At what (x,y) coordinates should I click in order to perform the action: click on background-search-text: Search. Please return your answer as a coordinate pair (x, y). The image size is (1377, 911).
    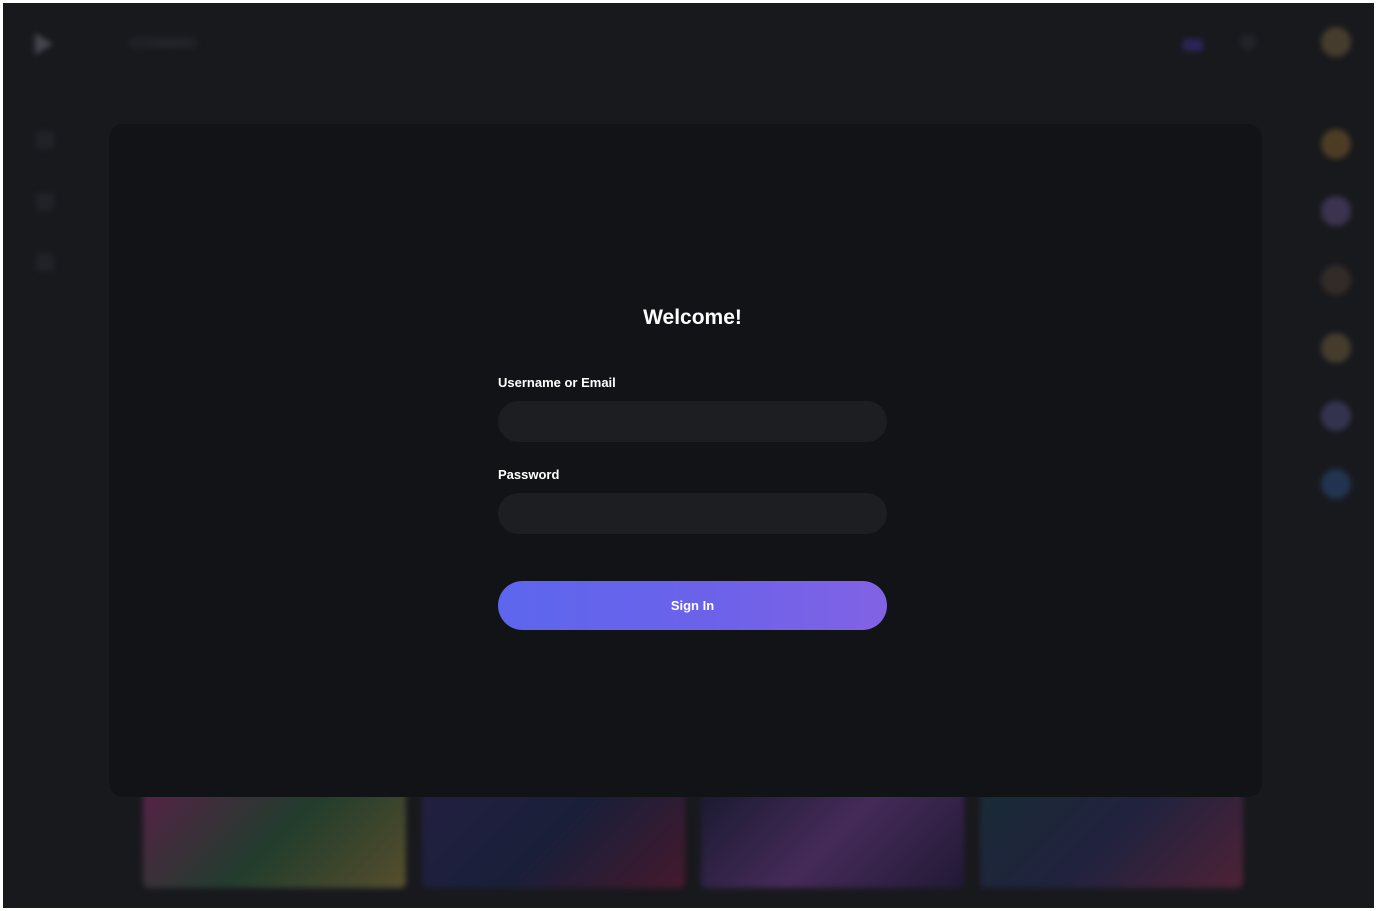
    Looking at the image, I should click on (170, 43).